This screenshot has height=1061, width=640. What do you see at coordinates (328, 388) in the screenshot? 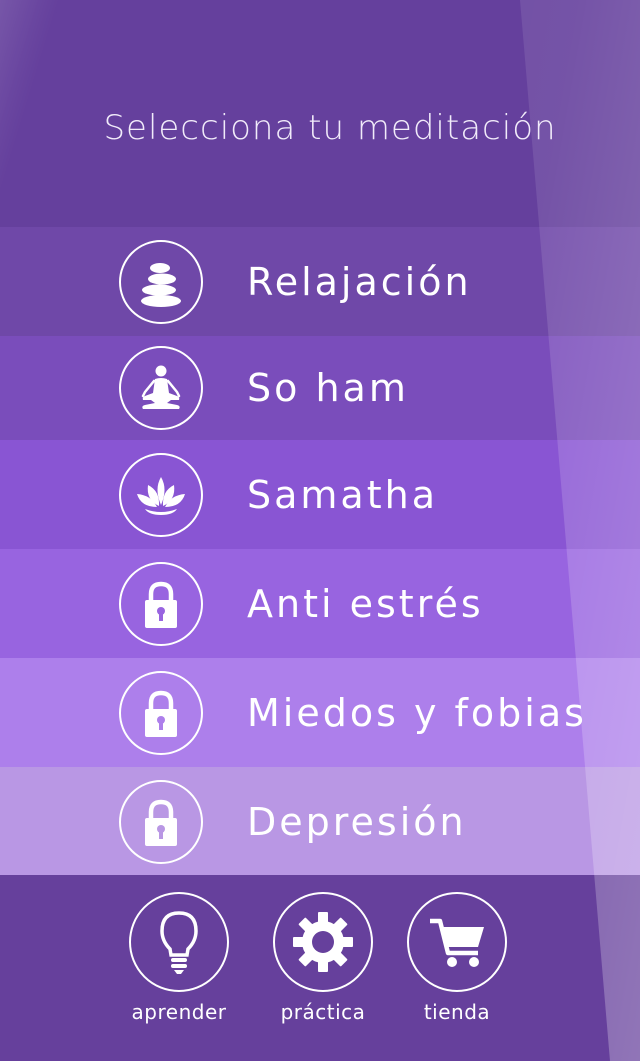
I see `meditation-label: So ham` at bounding box center [328, 388].